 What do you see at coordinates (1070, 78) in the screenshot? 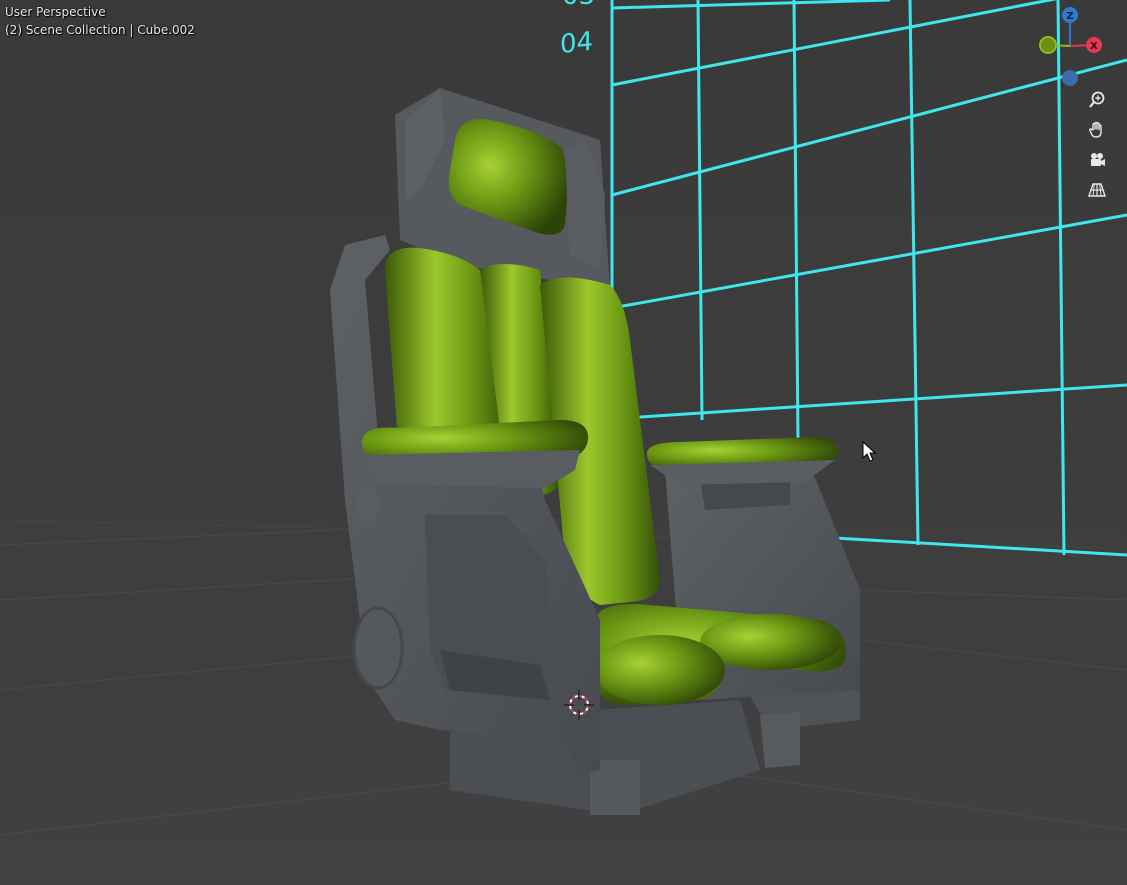
I see `gizmo-neg-z` at bounding box center [1070, 78].